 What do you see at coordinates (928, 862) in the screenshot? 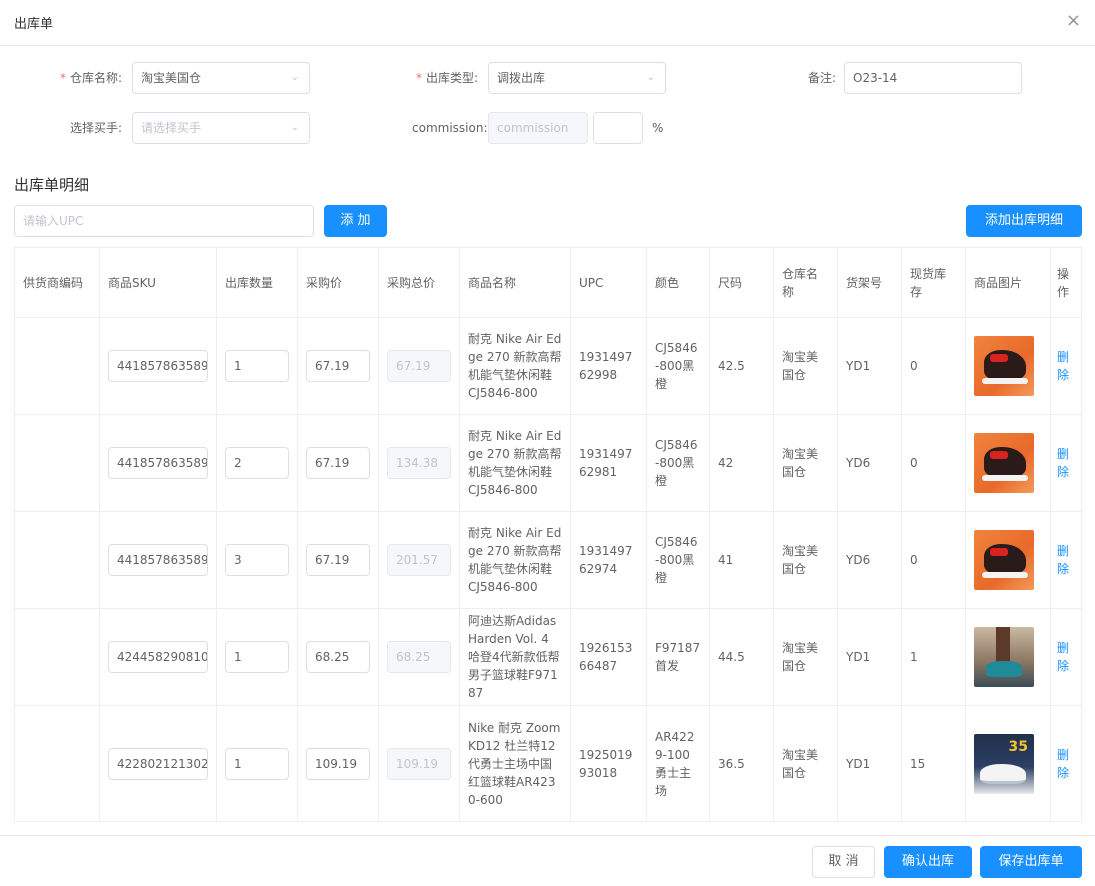
I see `confirm-outbound-button: 确认出库` at bounding box center [928, 862].